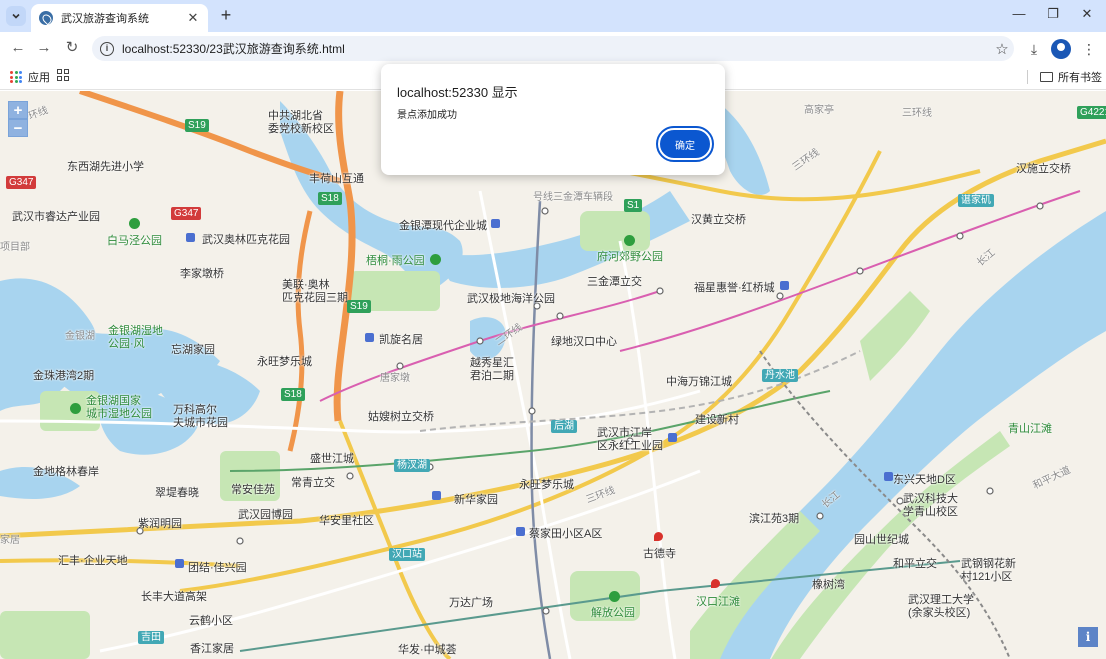 Image resolution: width=1106 pixels, height=659 pixels. Describe the element at coordinates (924, 479) in the screenshot. I see `map-label: 东兴天地D区` at that location.